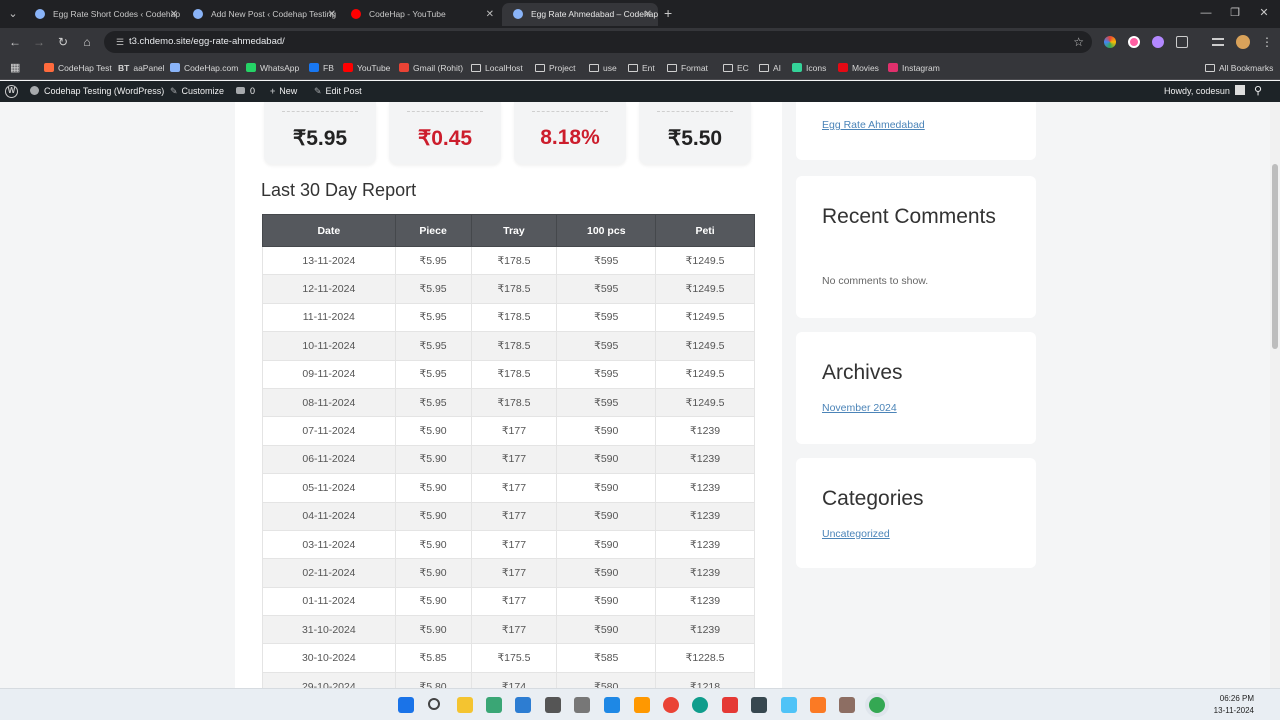  What do you see at coordinates (273, 91) in the screenshot?
I see `plus-icon: +` at bounding box center [273, 91].